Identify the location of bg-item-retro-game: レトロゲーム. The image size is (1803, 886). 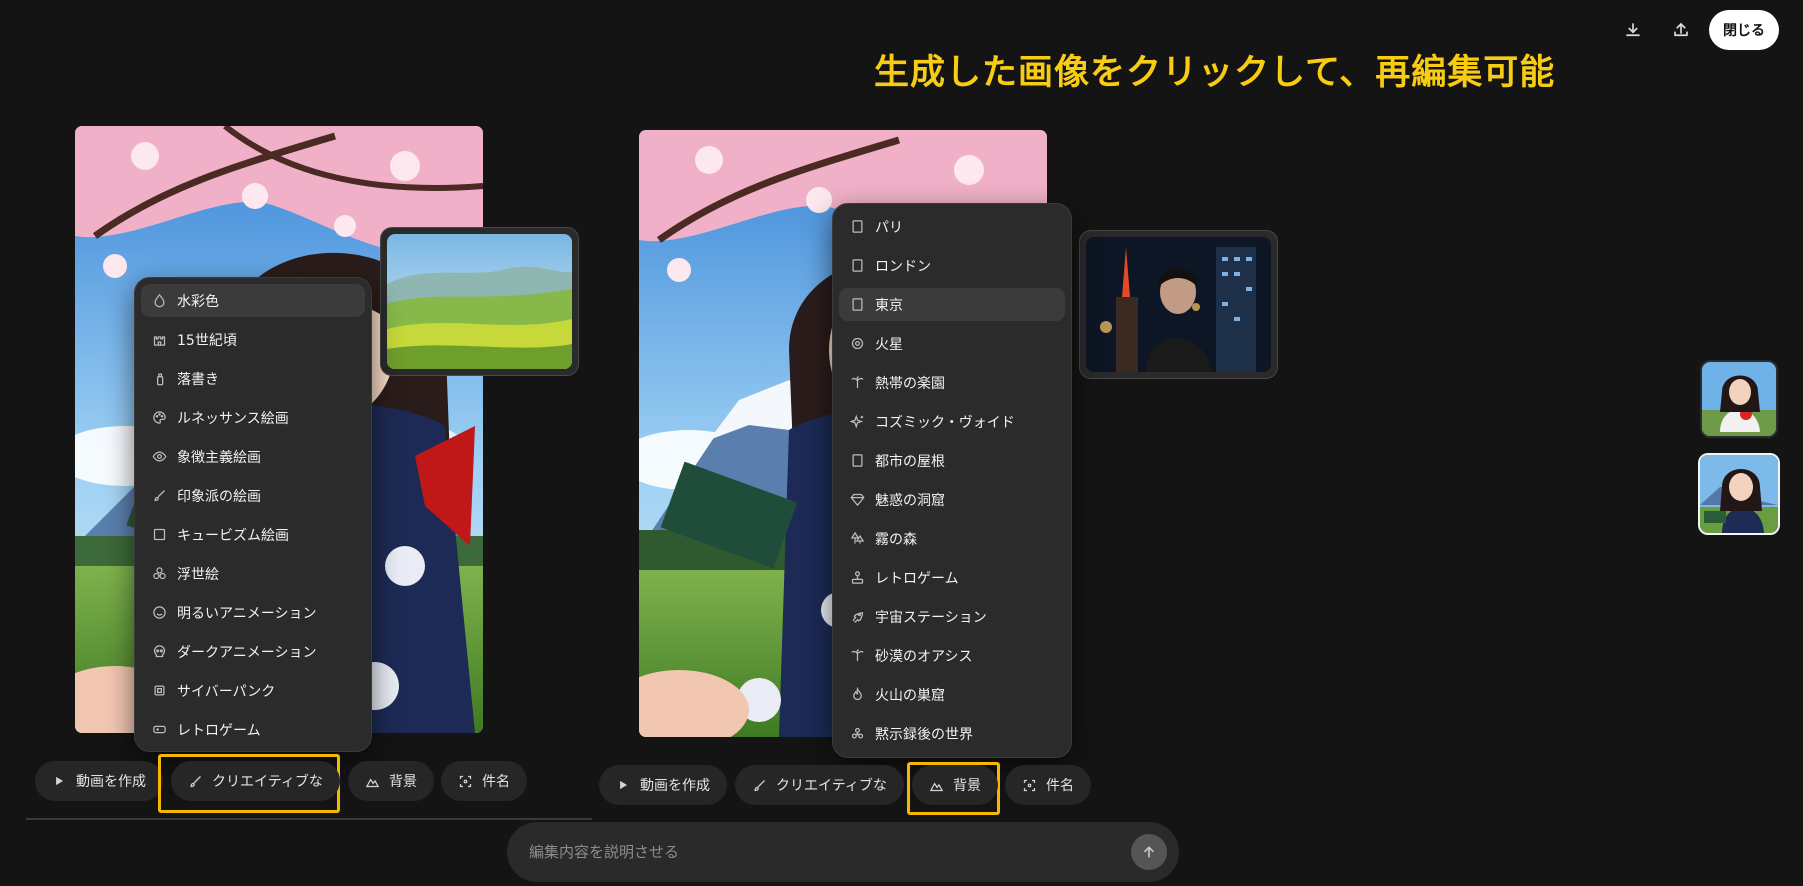
(952, 577).